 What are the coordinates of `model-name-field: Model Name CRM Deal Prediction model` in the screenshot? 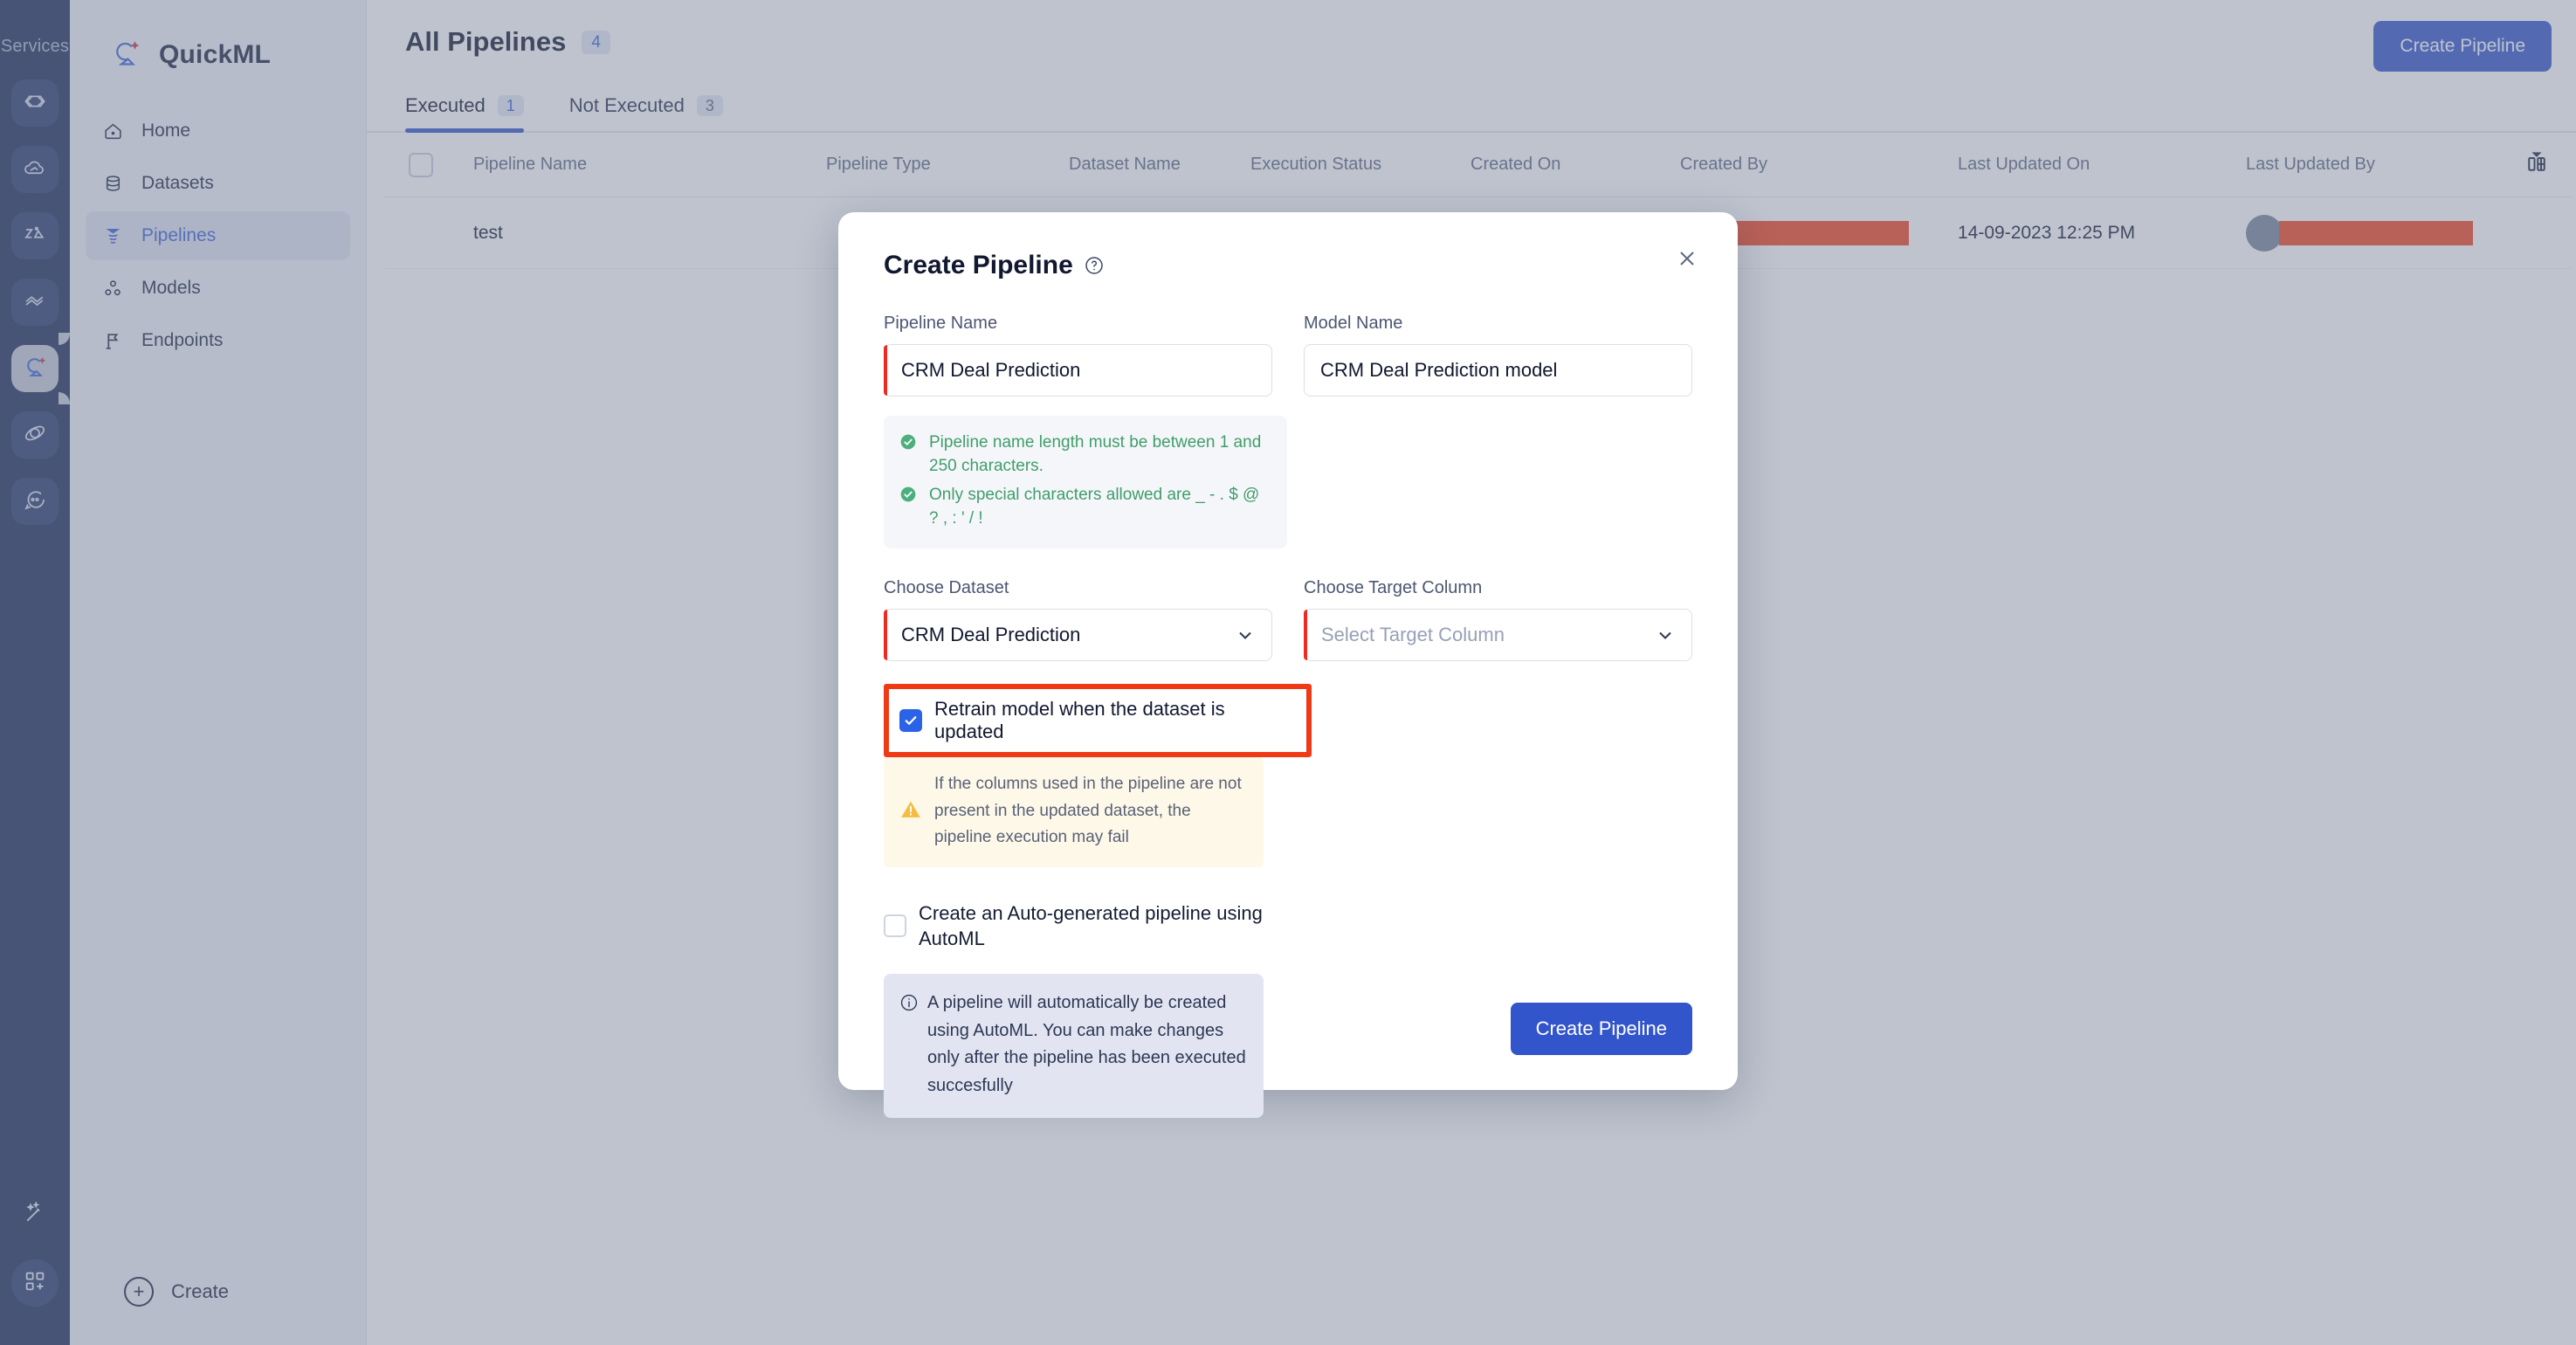 It's located at (1498, 355).